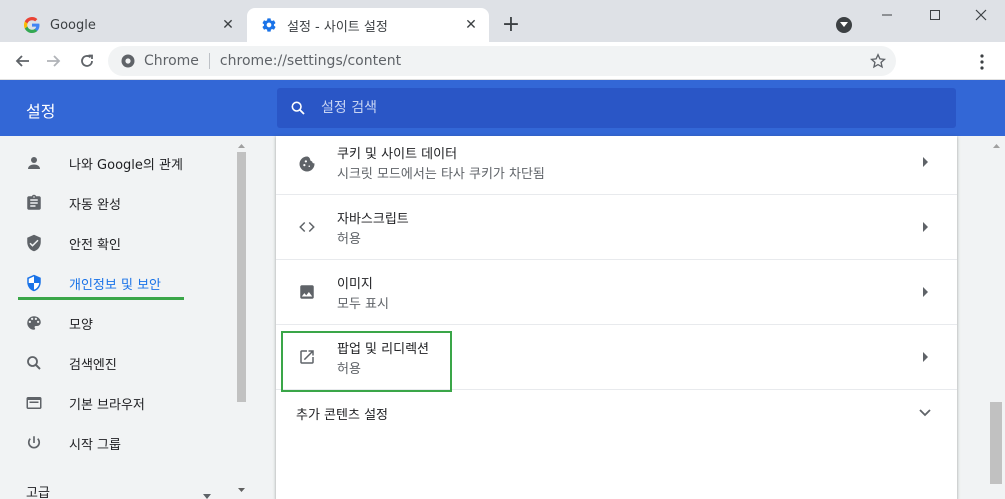  Describe the element at coordinates (87, 61) in the screenshot. I see `reload-icon` at that location.